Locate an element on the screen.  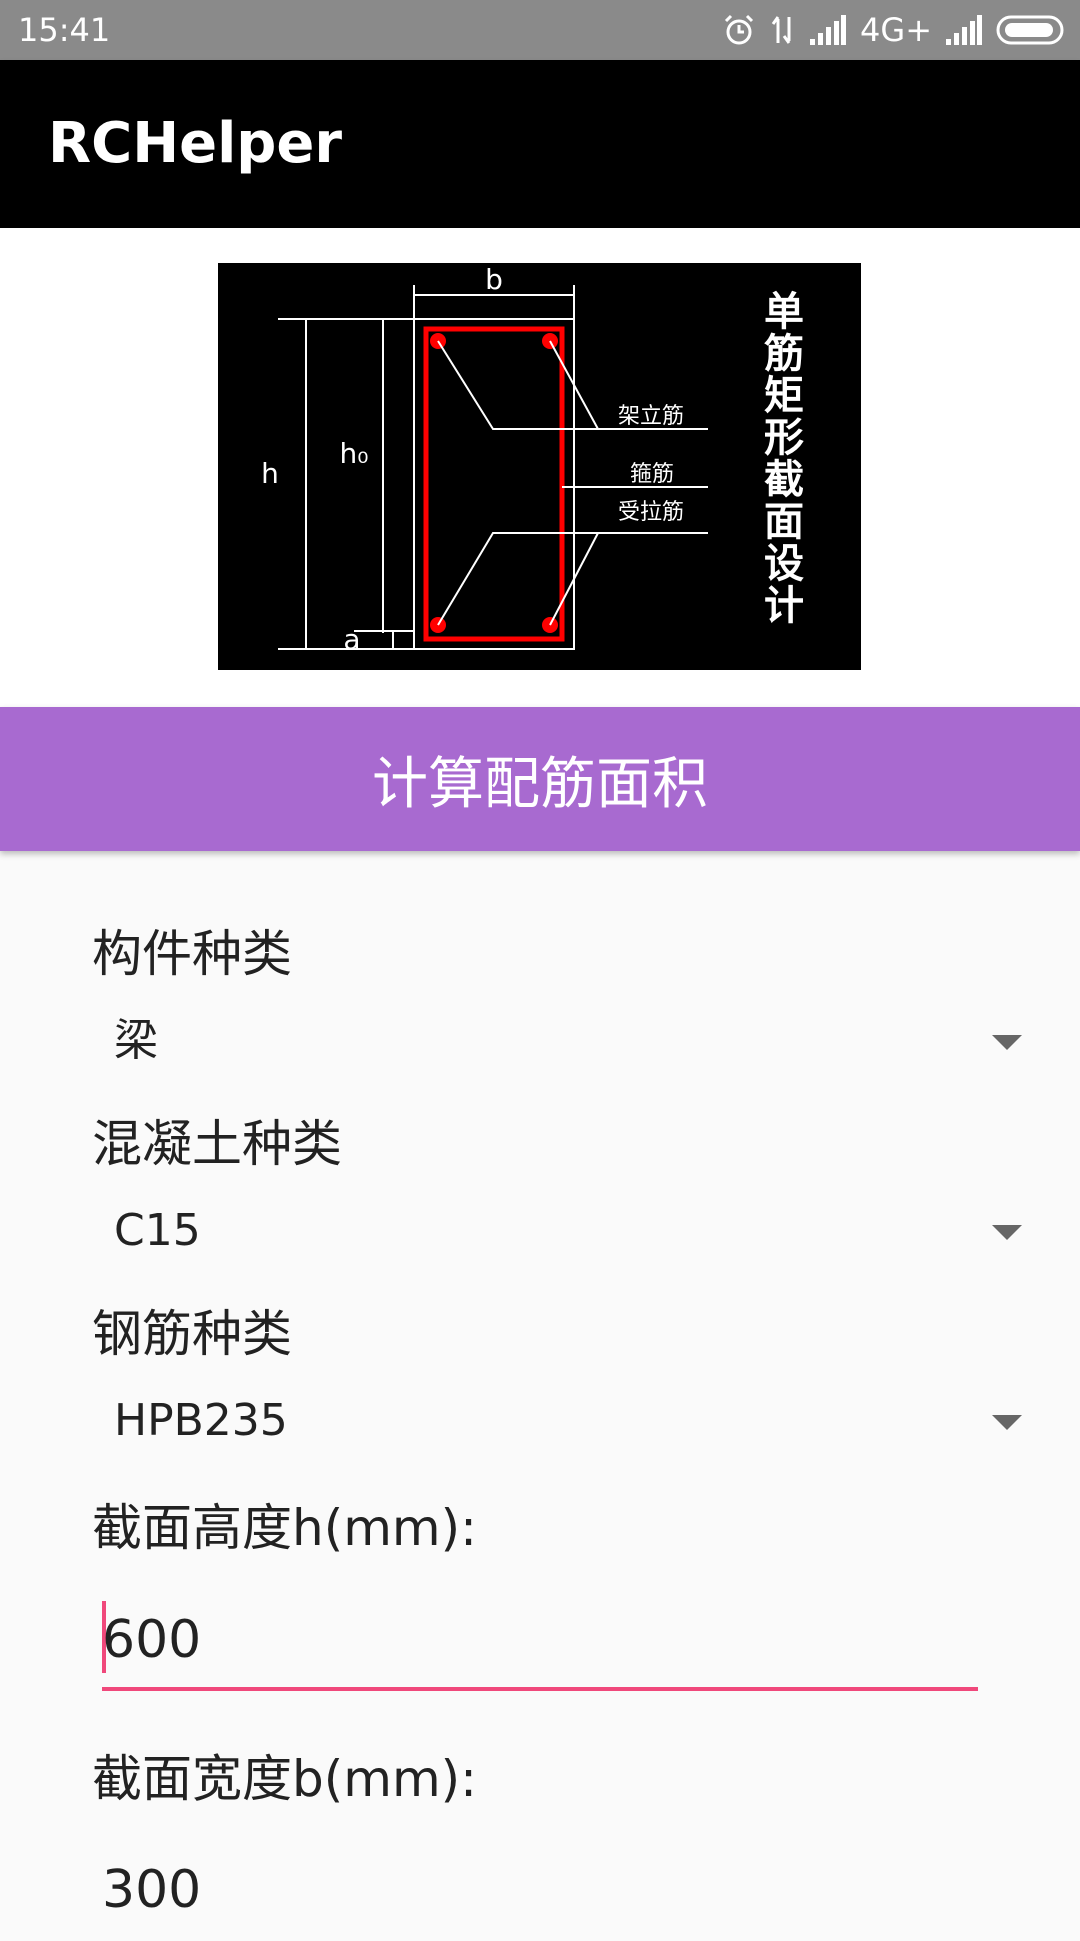
status-time: 15:41 is located at coordinates (64, 30).